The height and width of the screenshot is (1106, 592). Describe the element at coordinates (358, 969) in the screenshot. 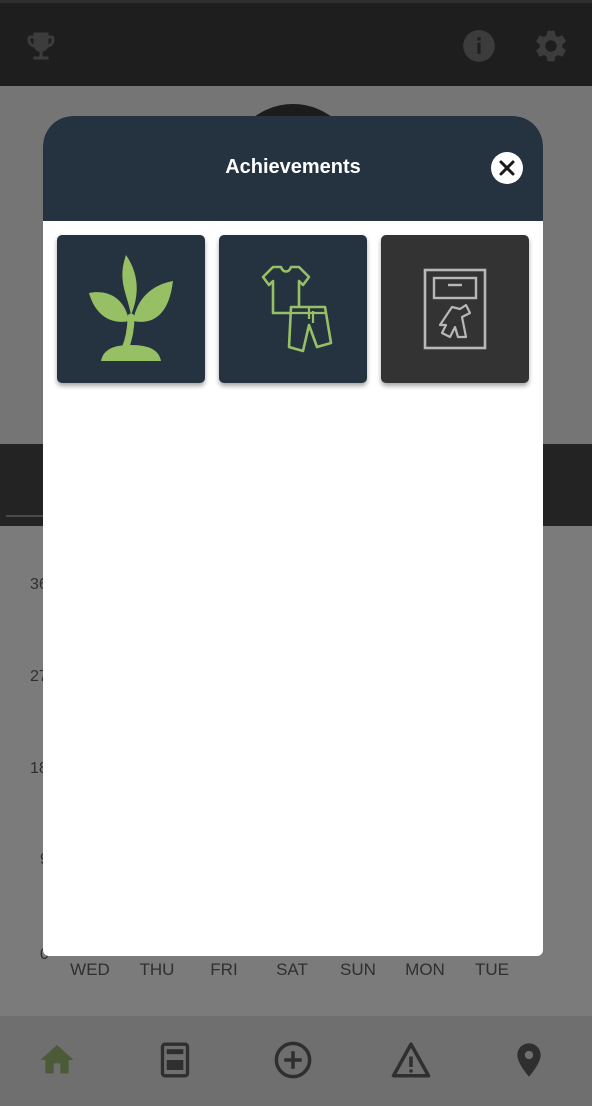

I see `x-day-label: SUN` at that location.